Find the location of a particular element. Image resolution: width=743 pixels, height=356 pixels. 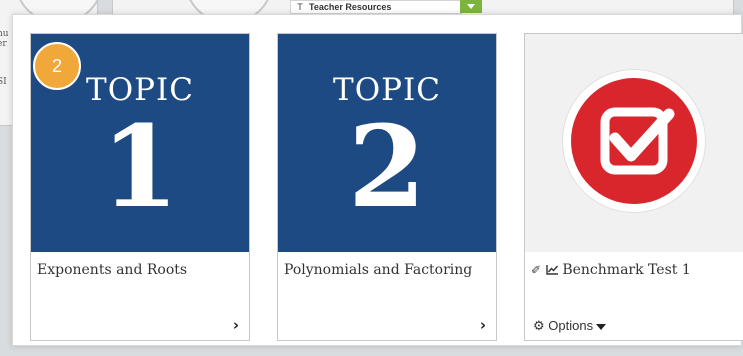

gear-icon: ⚙ is located at coordinates (539, 326).